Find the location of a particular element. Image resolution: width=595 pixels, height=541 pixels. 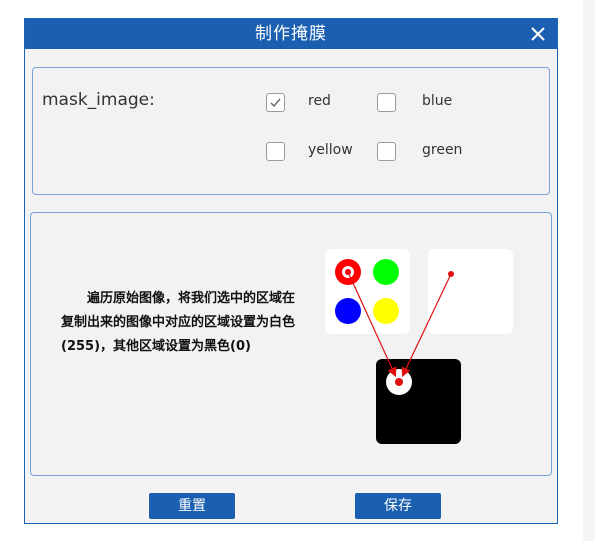

green-circle is located at coordinates (386, 272).